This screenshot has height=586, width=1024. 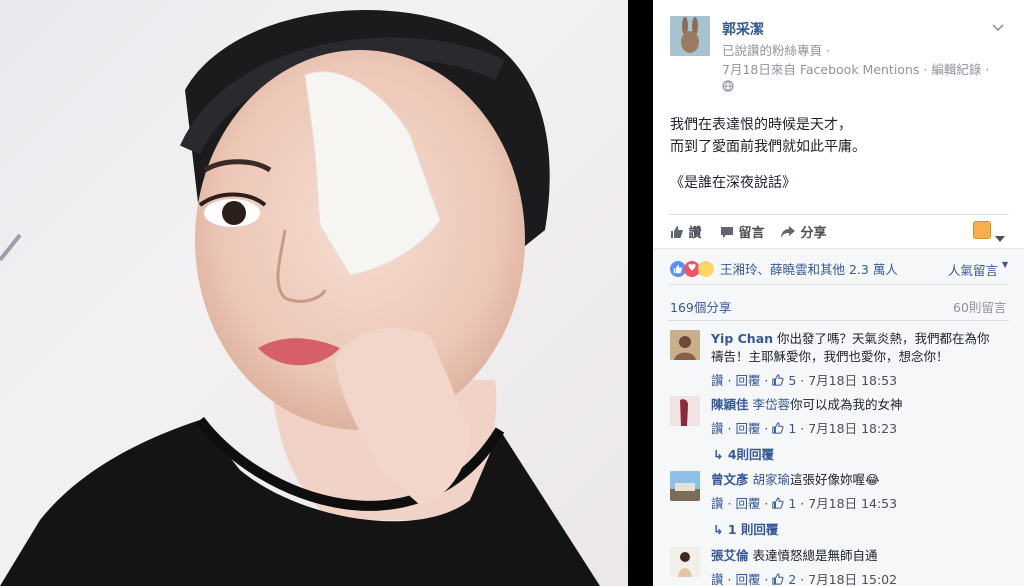 I want to click on post-text-line: 而到了愛面前我們就如此平庸。, so click(x=768, y=147).